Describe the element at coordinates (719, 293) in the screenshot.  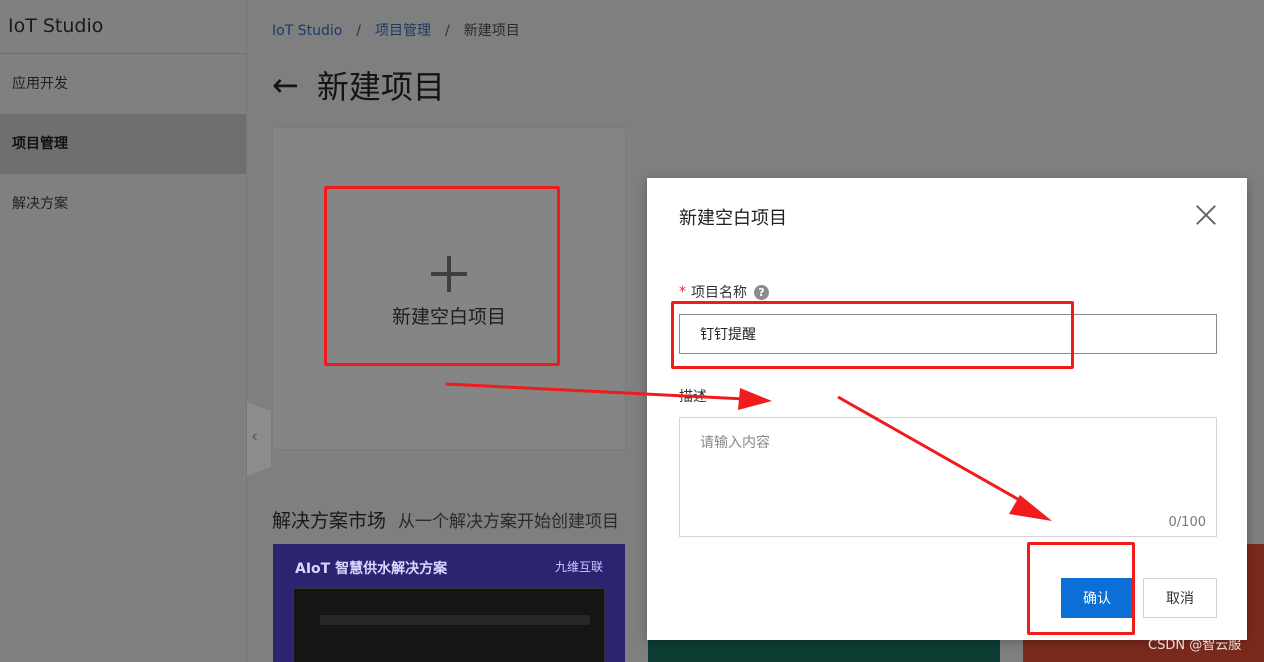
I see `project-name-label-text: 项目名称` at that location.